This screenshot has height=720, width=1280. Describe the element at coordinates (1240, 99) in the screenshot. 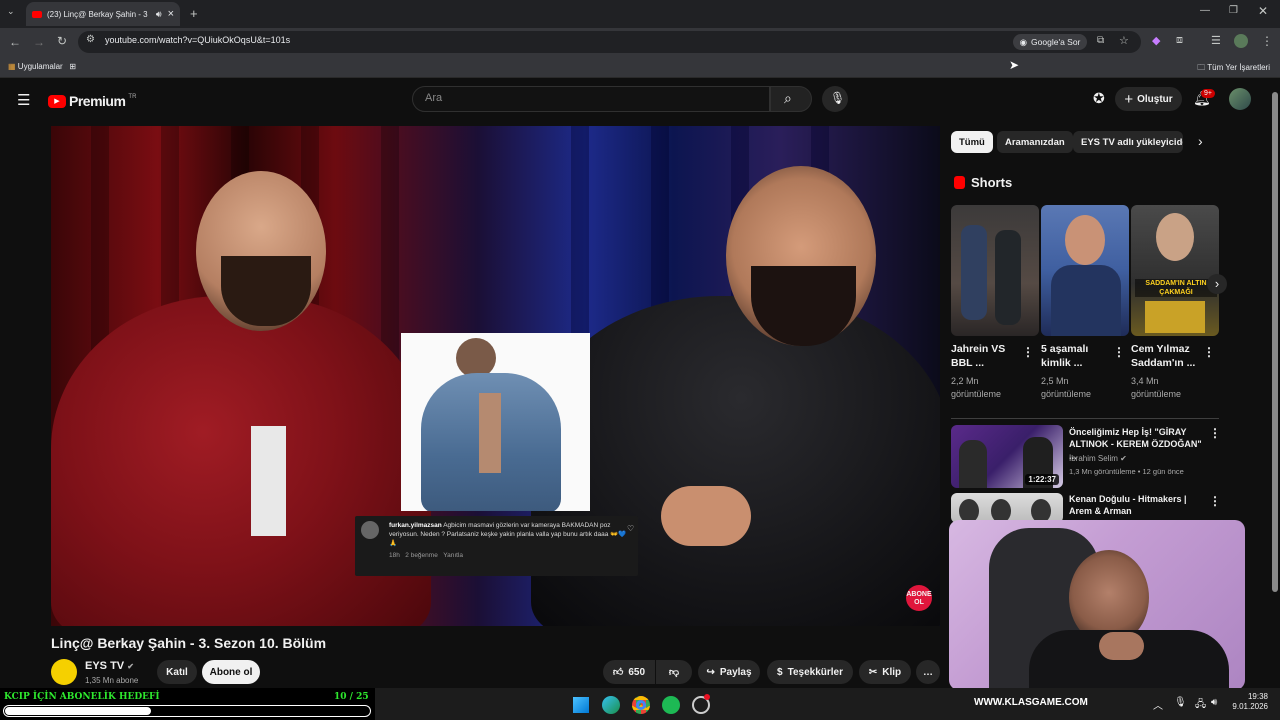

I see `account-avatar` at that location.